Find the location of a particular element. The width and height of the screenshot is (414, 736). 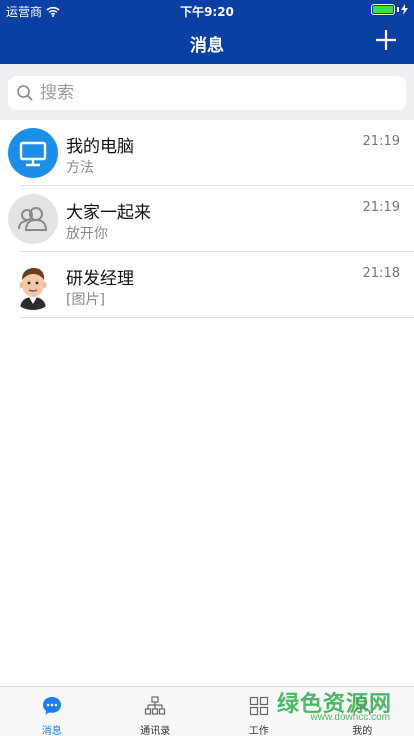

org-chart-icon is located at coordinates (155, 705).